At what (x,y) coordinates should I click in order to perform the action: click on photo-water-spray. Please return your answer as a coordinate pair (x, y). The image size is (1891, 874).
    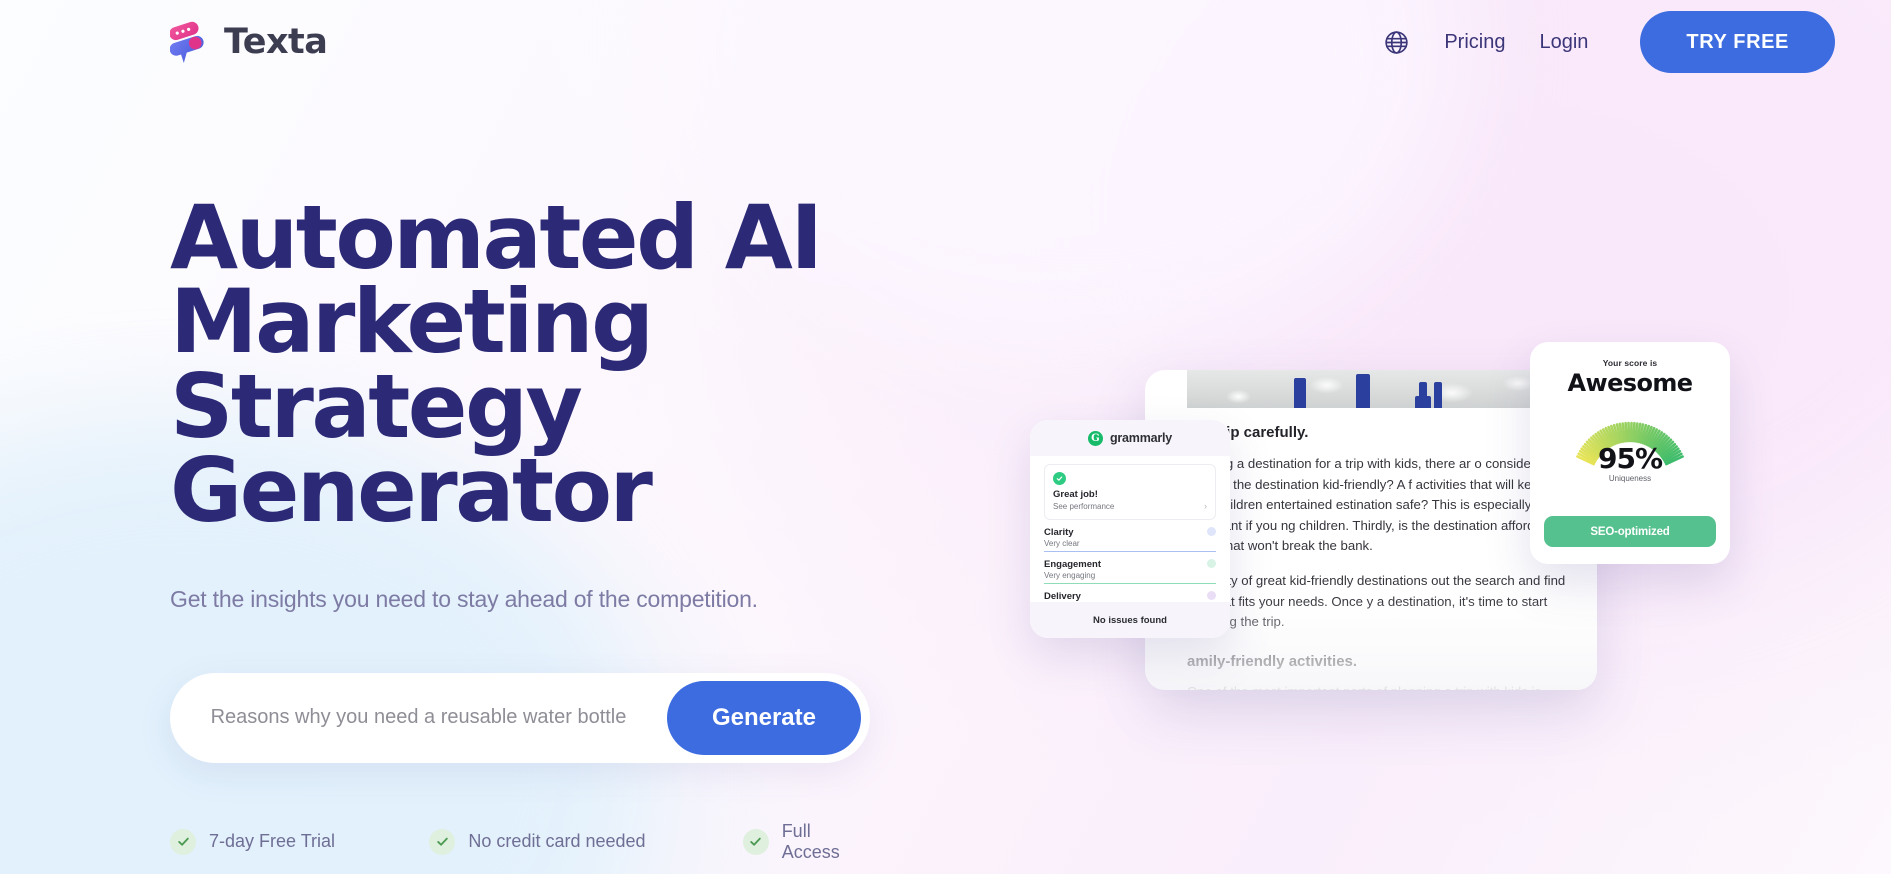
    Looking at the image, I should click on (1371, 389).